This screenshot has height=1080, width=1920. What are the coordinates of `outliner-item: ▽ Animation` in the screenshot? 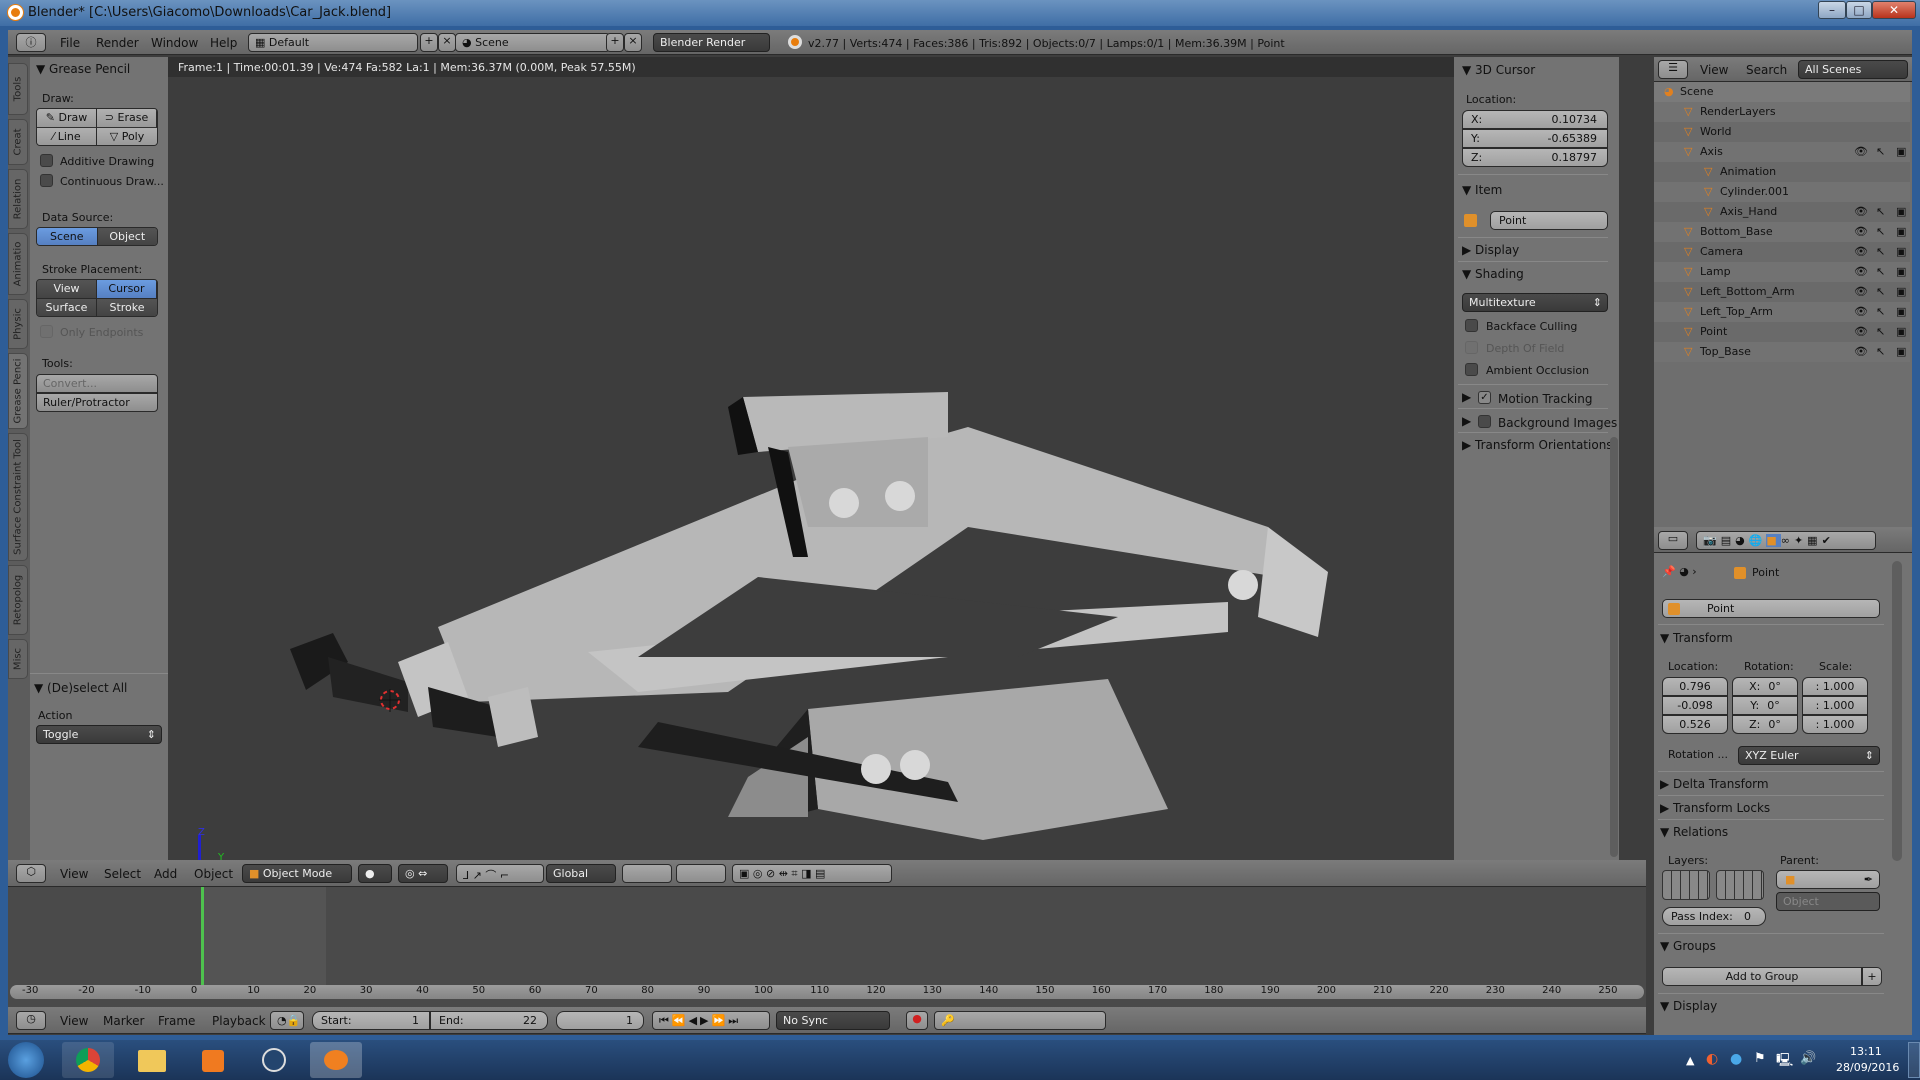 It's located at (1782, 172).